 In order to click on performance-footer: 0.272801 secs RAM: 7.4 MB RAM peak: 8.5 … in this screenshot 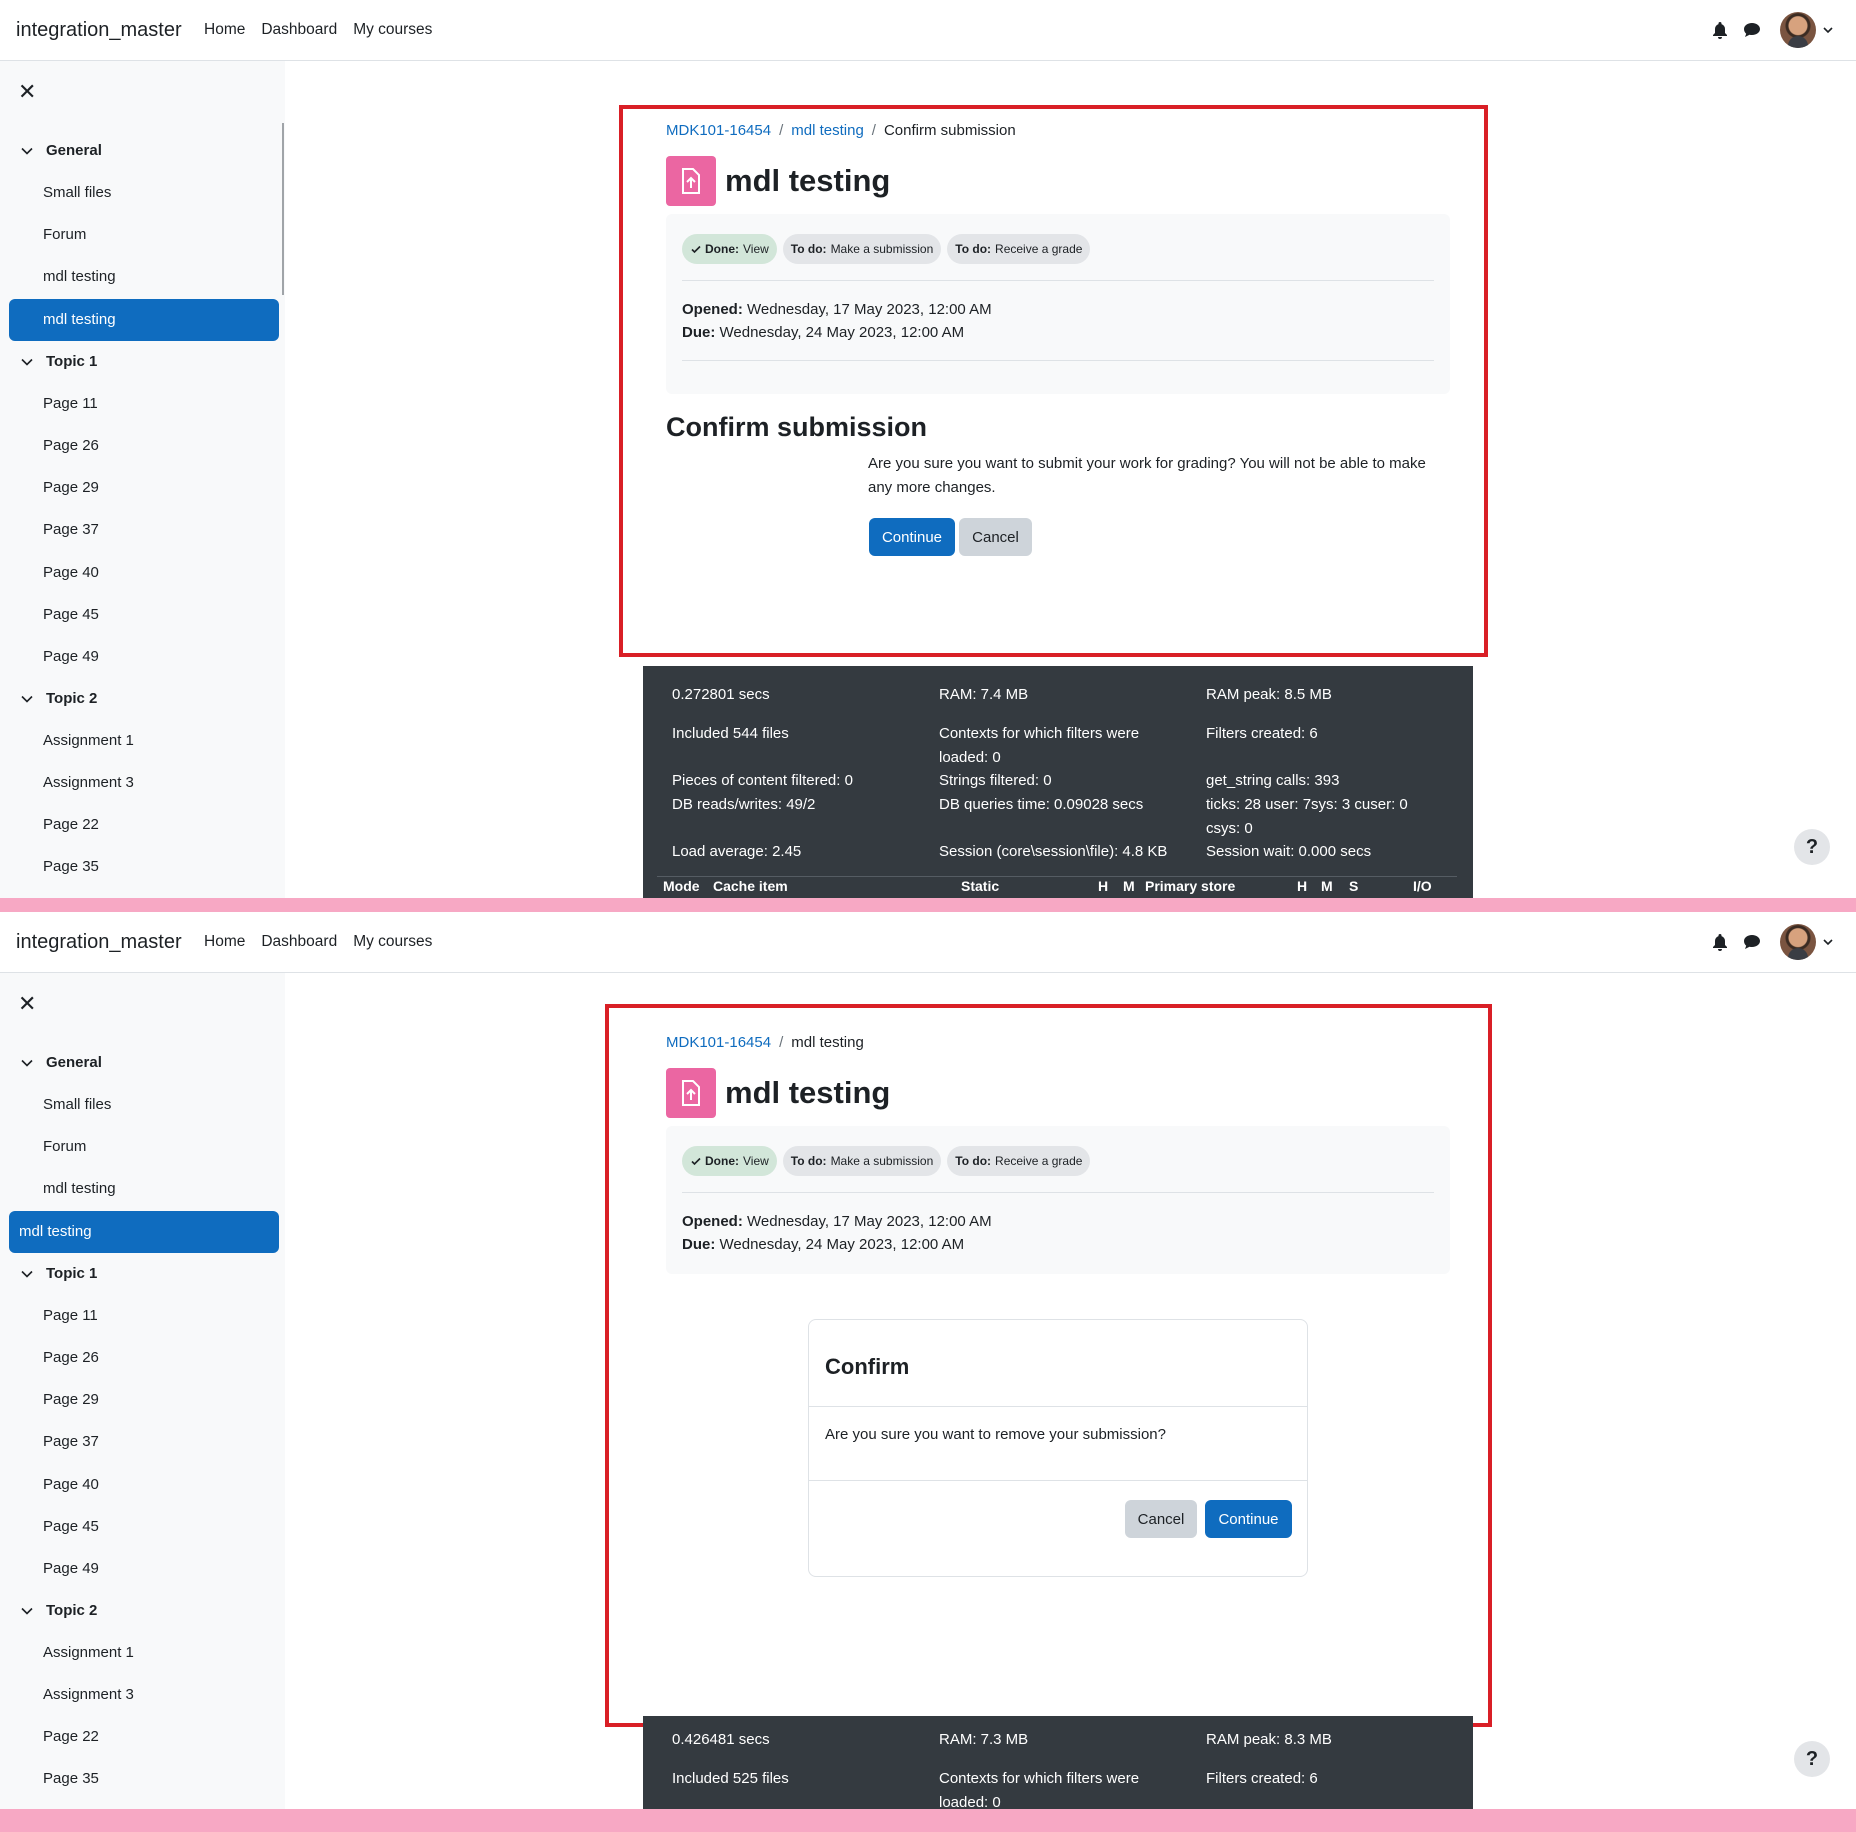, I will do `click(1058, 782)`.